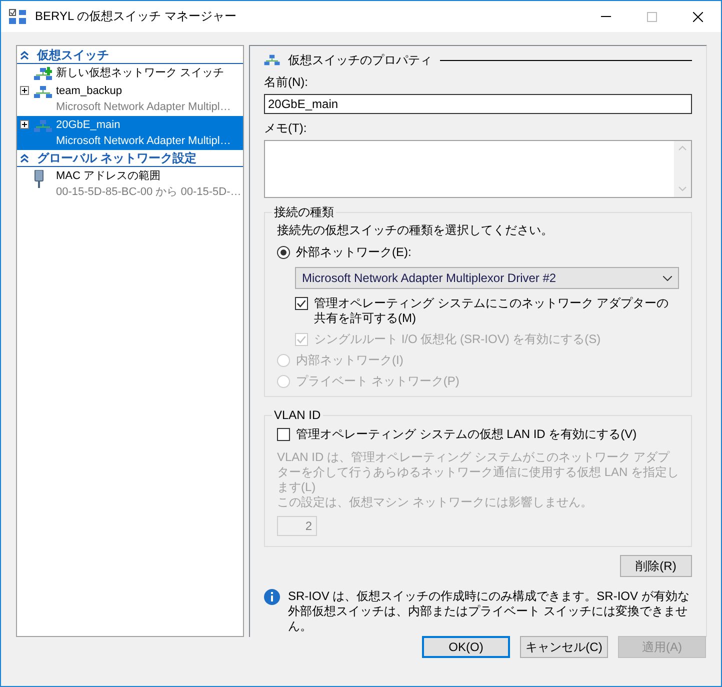 This screenshot has height=687, width=722. I want to click on switch-list-item: 新しい仮想ネットワーク スイッチ, so click(130, 73).